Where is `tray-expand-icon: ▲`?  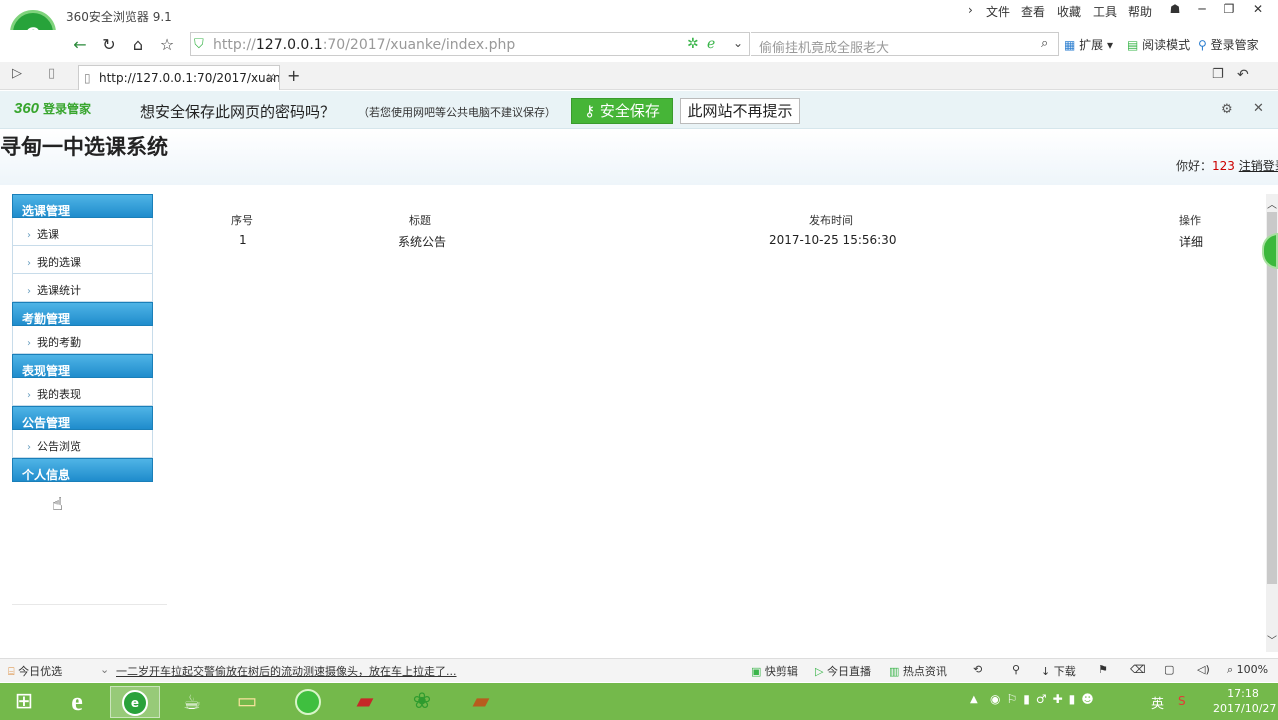
tray-expand-icon: ▲ is located at coordinates (974, 699).